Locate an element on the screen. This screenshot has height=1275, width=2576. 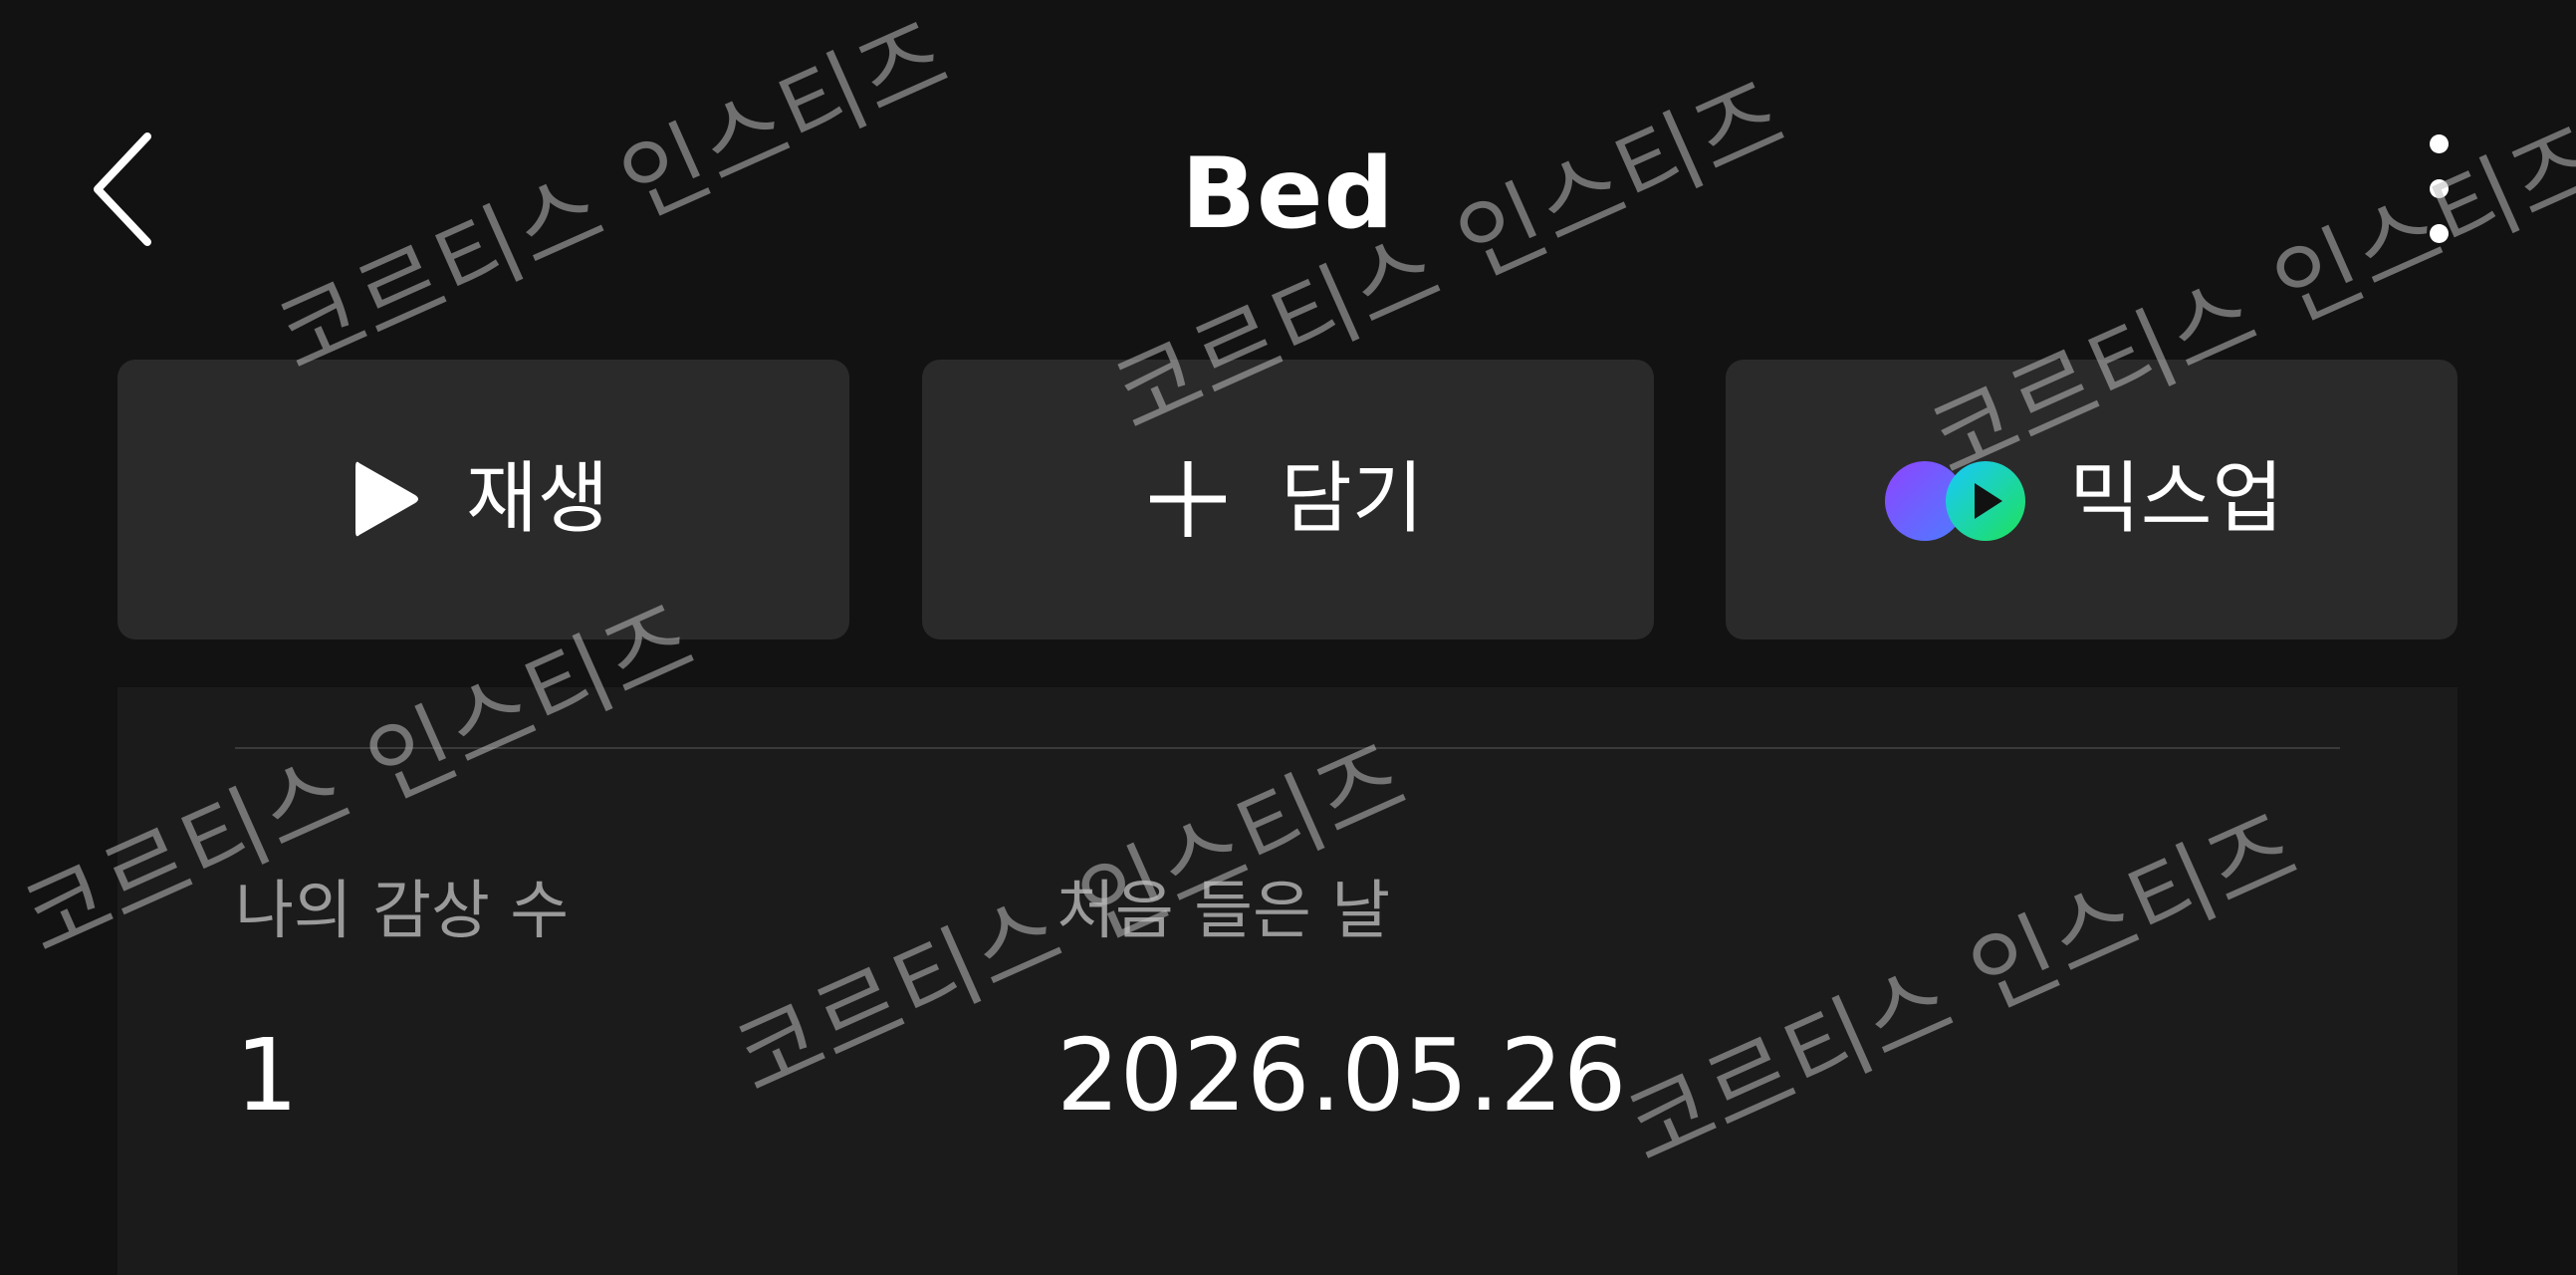
add-label: 담기 is located at coordinates (1352, 499).